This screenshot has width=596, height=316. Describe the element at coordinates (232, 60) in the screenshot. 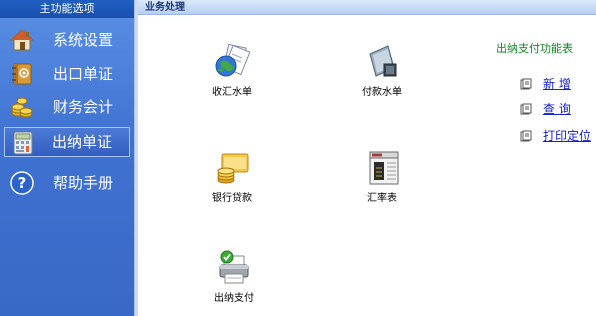

I see `globe-document-icon` at that location.